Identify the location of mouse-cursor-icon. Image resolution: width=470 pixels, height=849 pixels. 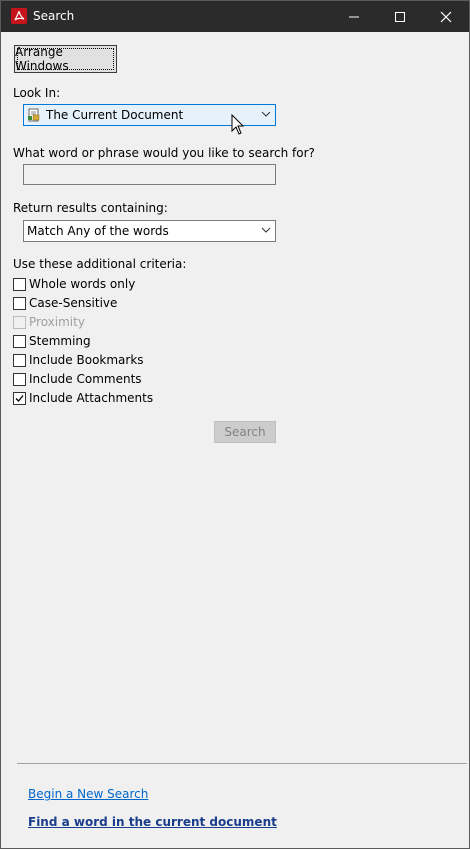
(238, 124).